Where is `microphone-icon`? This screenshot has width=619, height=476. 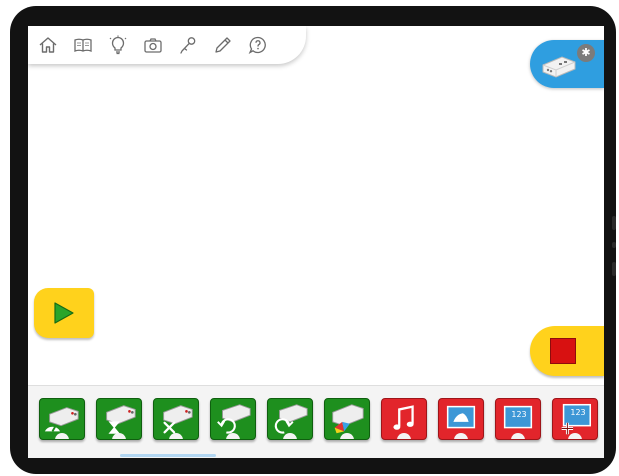
microphone-icon is located at coordinates (187, 45).